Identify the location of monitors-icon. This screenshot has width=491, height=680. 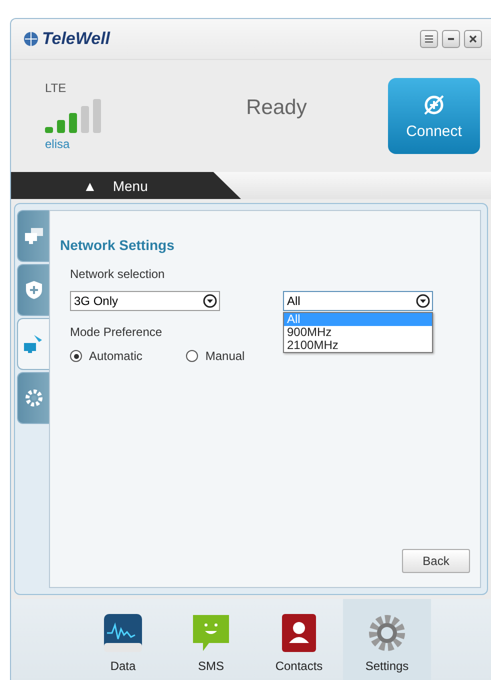
(33, 236).